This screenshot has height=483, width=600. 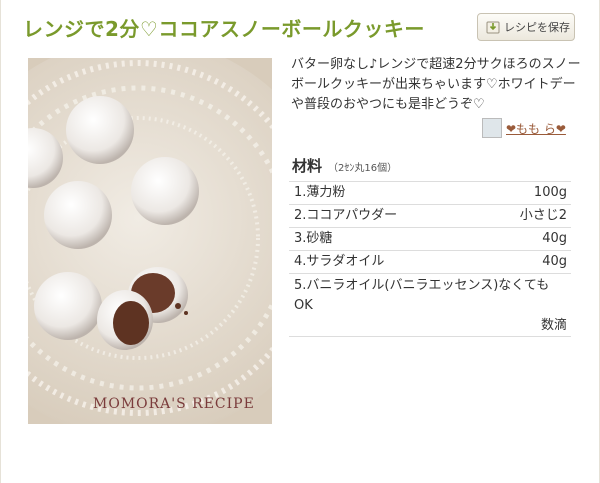 I want to click on save-recipe-label: レシピを保存, so click(x=537, y=27).